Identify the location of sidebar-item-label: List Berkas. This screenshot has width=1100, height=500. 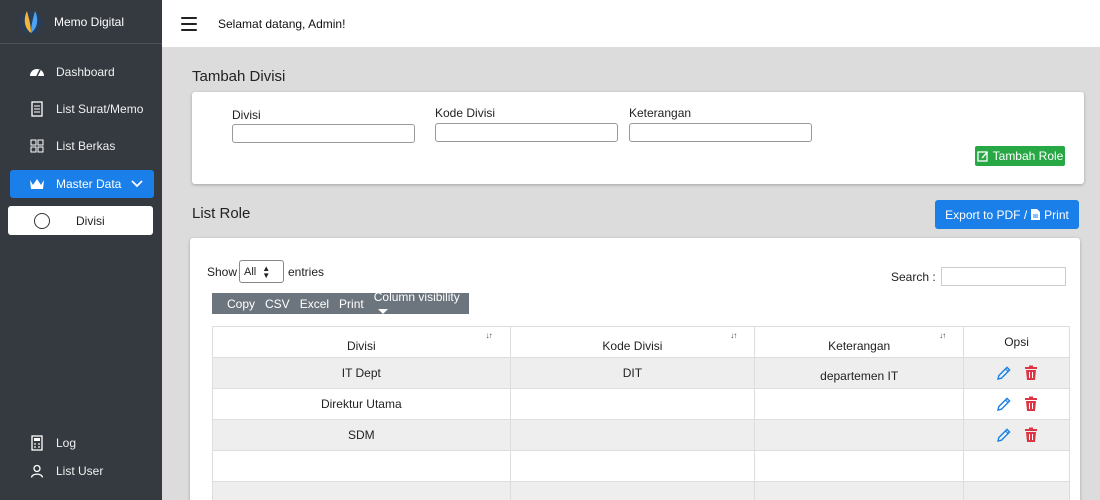
(86, 146).